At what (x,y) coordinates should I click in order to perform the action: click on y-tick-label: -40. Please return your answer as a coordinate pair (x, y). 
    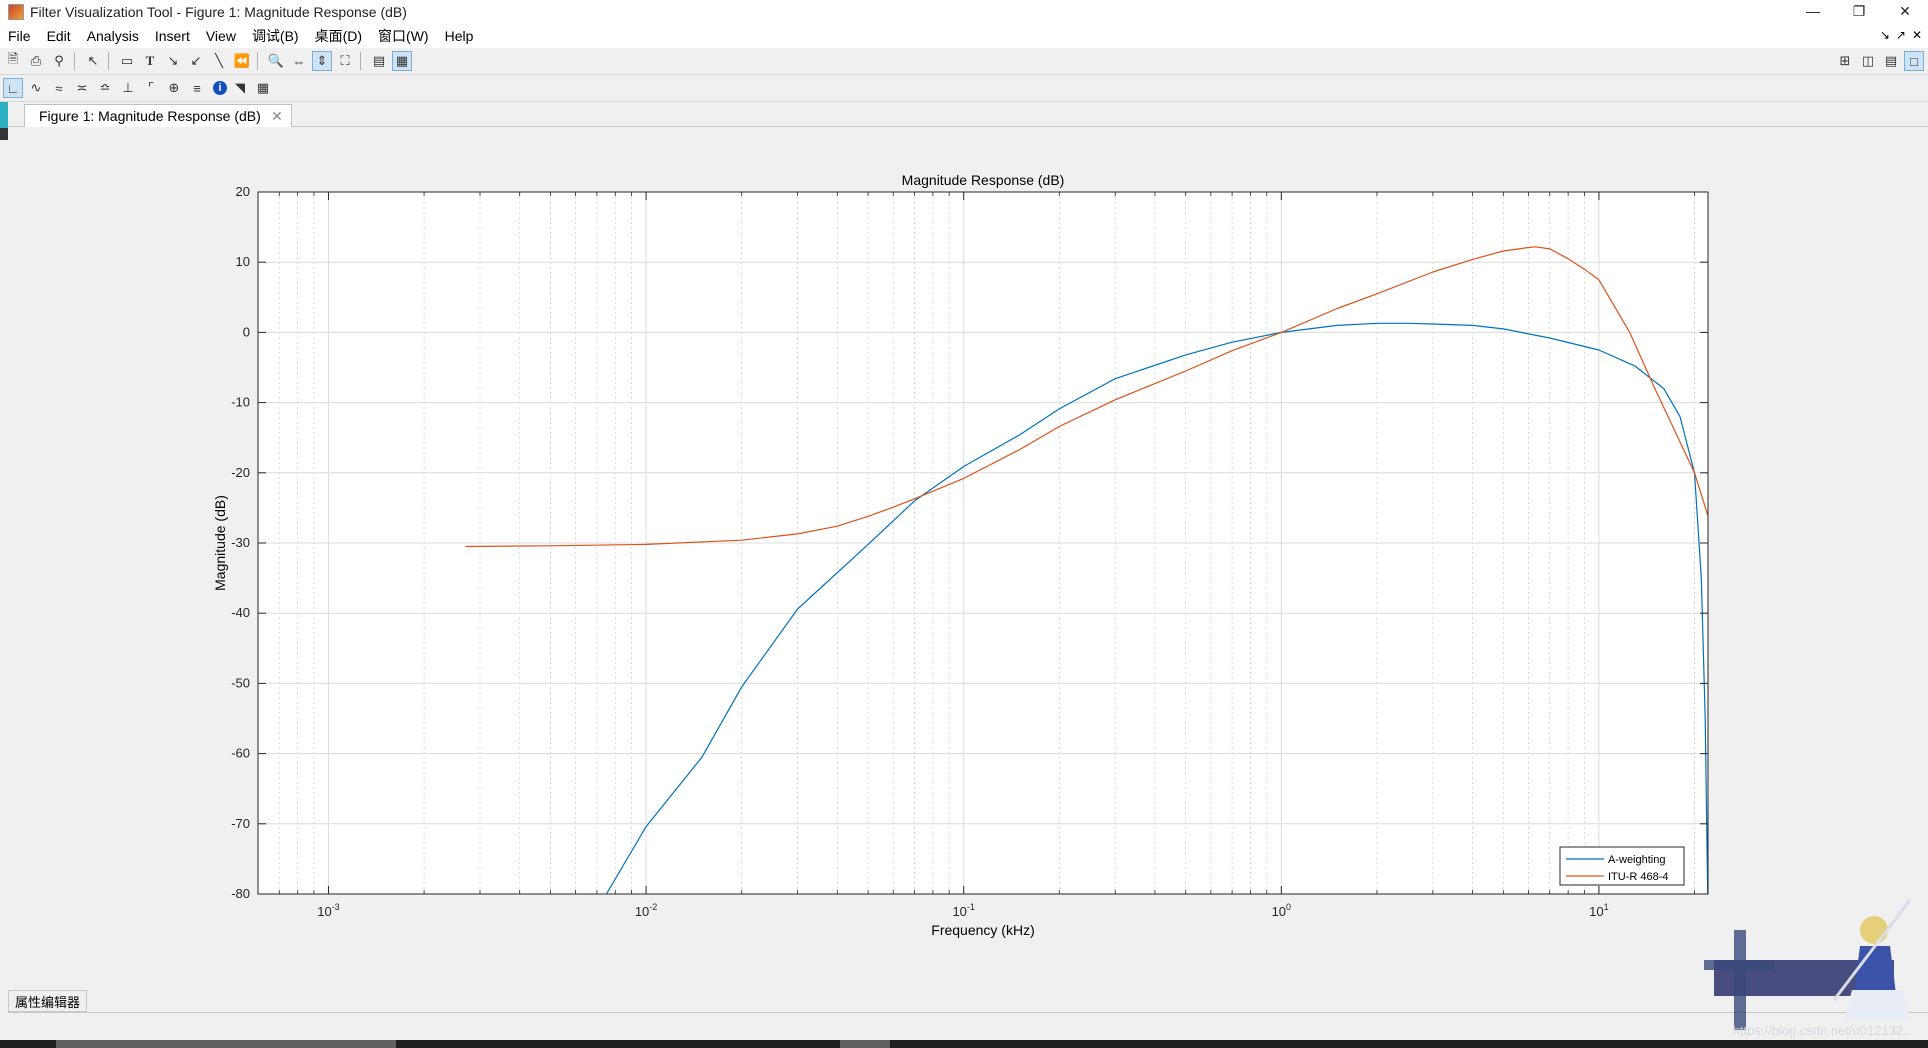
    Looking at the image, I should click on (240, 612).